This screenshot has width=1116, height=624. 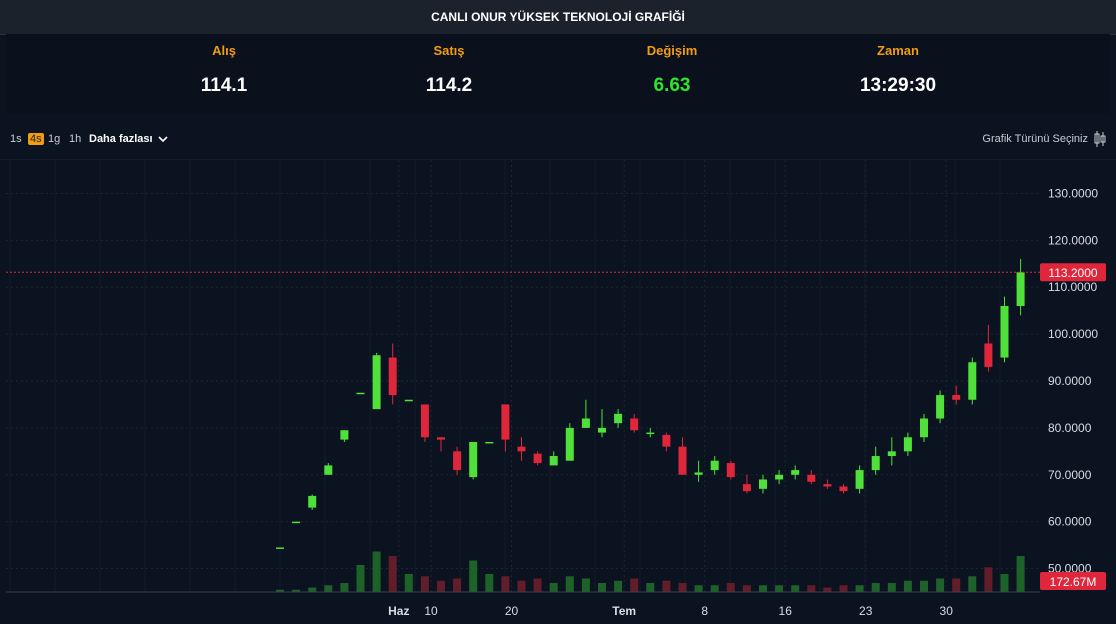 What do you see at coordinates (1073, 193) in the screenshot?
I see `y-tick-label: 130.0000` at bounding box center [1073, 193].